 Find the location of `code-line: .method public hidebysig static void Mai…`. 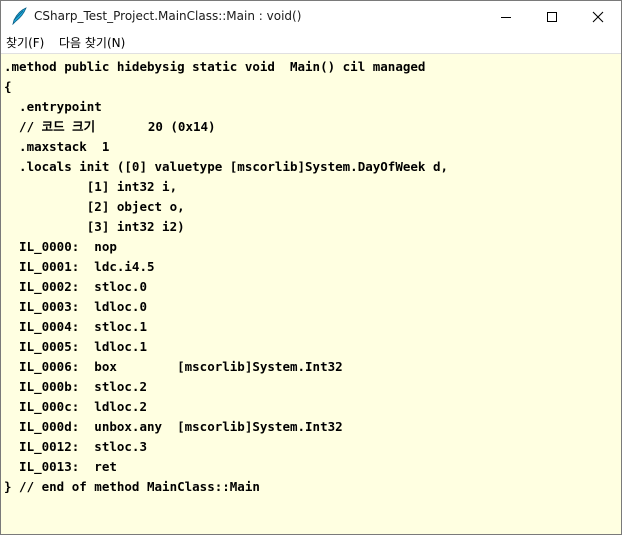

code-line: .method public hidebysig static void Mai… is located at coordinates (215, 66).